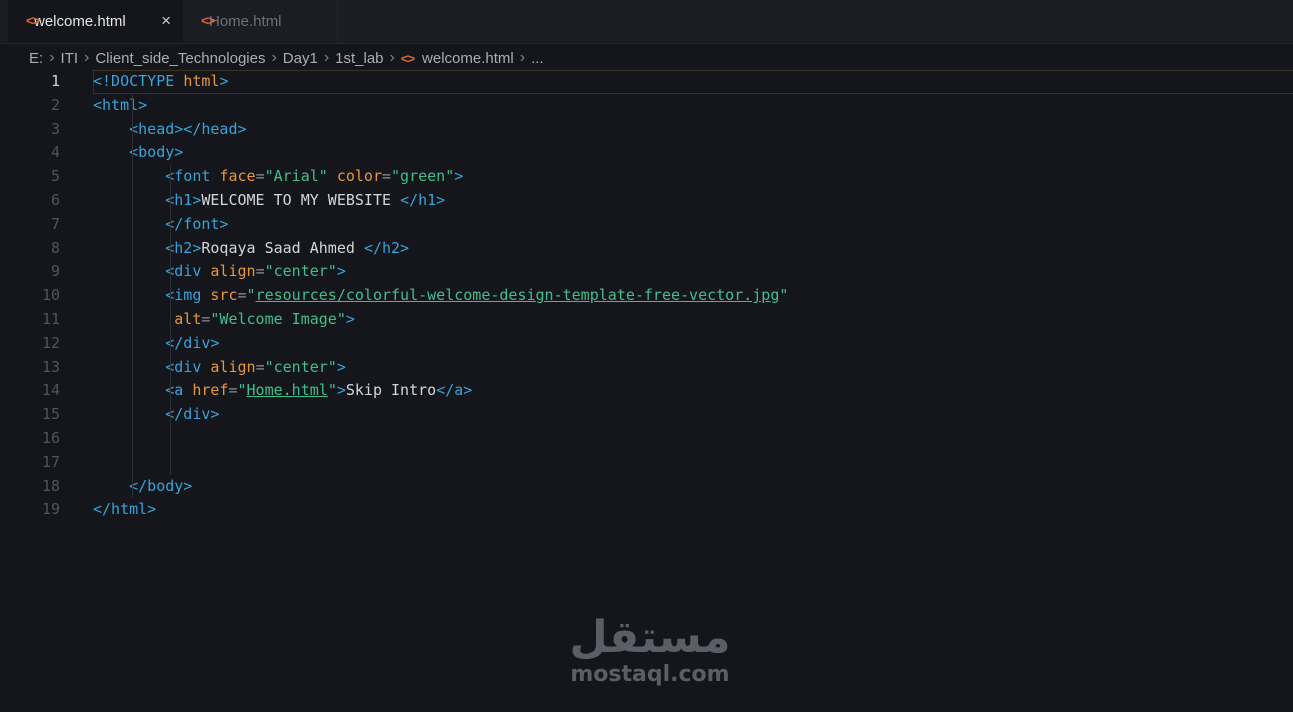 This screenshot has width=1293, height=712. What do you see at coordinates (55, 247) in the screenshot?
I see `line-number: 8` at bounding box center [55, 247].